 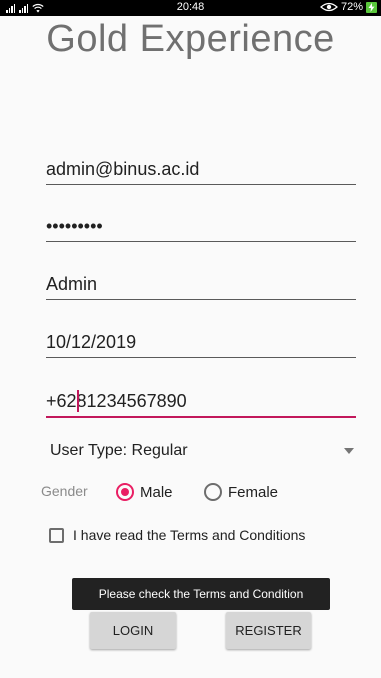 I want to click on toast-message: Please check the Terms and Condition, so click(x=201, y=594).